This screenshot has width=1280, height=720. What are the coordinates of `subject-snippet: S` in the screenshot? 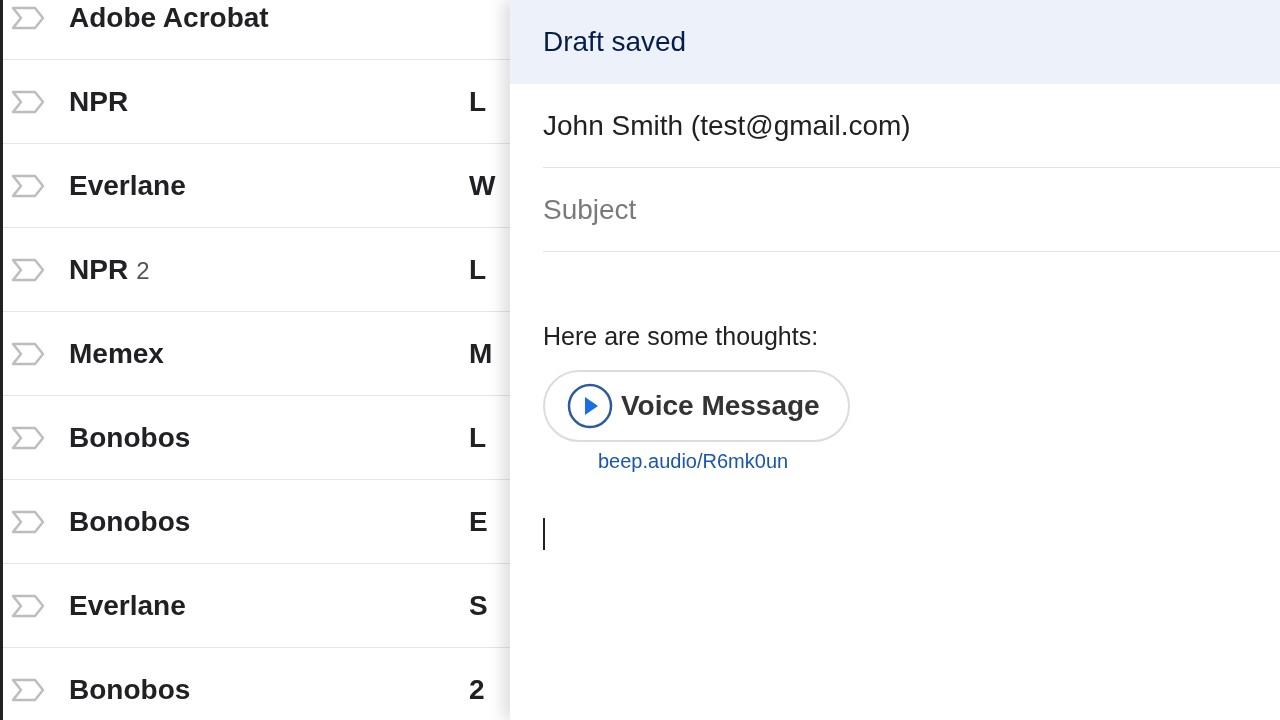 It's located at (478, 605).